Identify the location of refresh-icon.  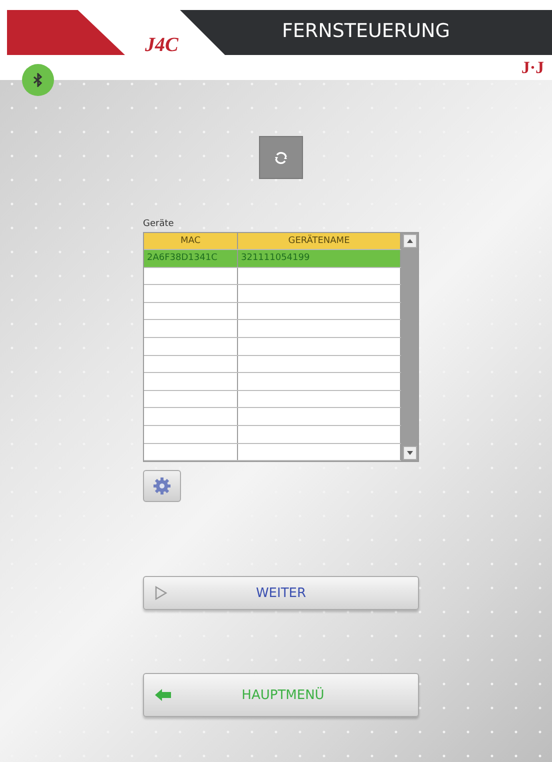
(281, 158).